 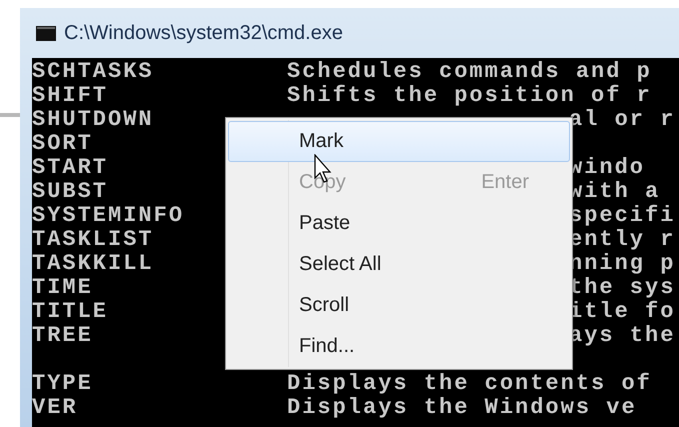 What do you see at coordinates (203, 33) in the screenshot?
I see `window-title: C:\Windows\system32\cmd.exe` at bounding box center [203, 33].